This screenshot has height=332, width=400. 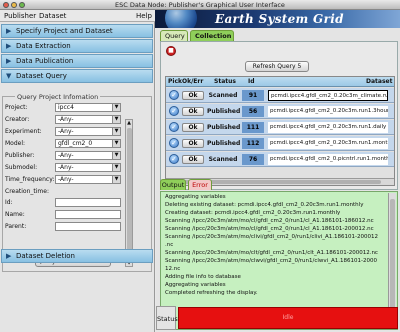 I want to click on field-label: Time_frequency:, so click(x=30, y=179).